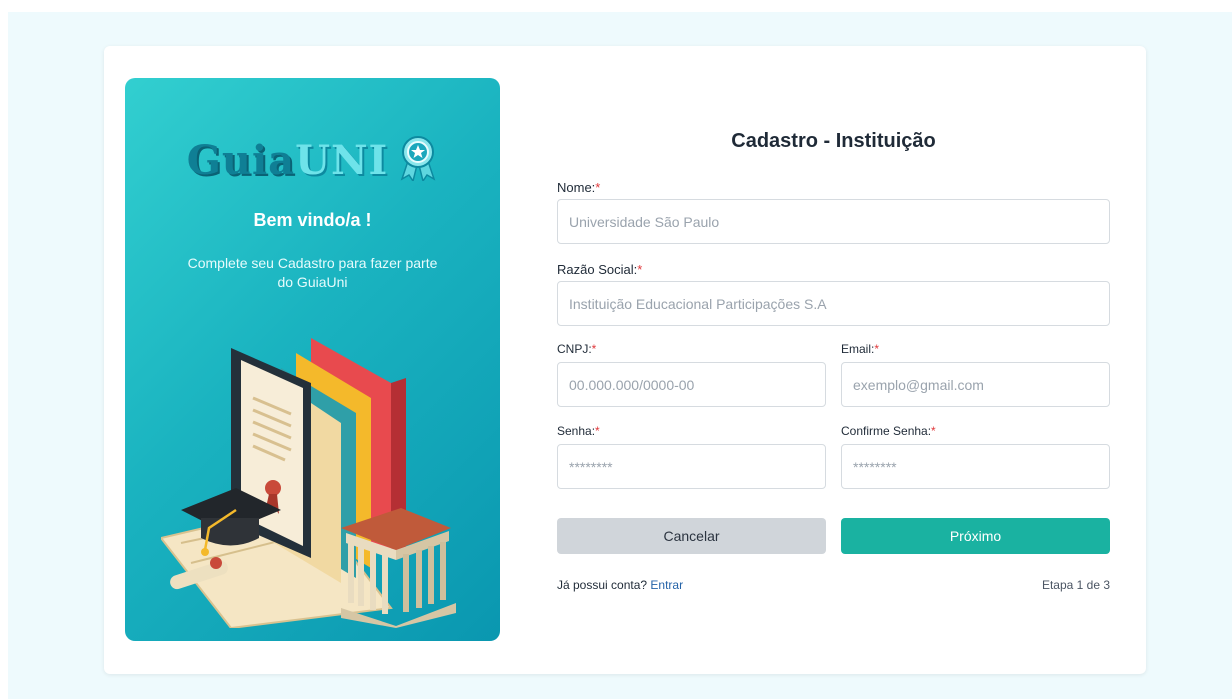 This screenshot has height=699, width=1232. What do you see at coordinates (691, 384) in the screenshot?
I see `cnpj-input` at bounding box center [691, 384].